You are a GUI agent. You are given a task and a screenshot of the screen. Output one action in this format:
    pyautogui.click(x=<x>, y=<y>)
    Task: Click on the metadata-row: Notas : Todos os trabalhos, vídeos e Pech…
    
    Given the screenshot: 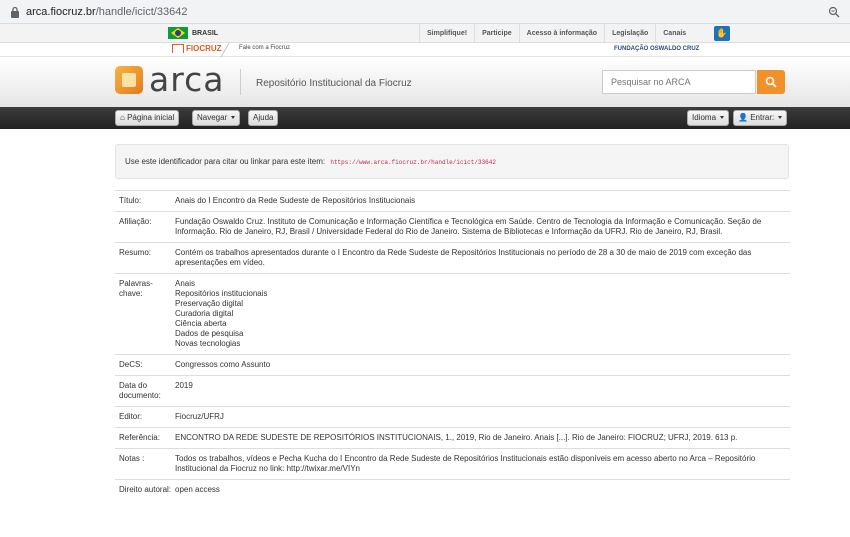 What is the action you would take?
    pyautogui.click(x=452, y=463)
    